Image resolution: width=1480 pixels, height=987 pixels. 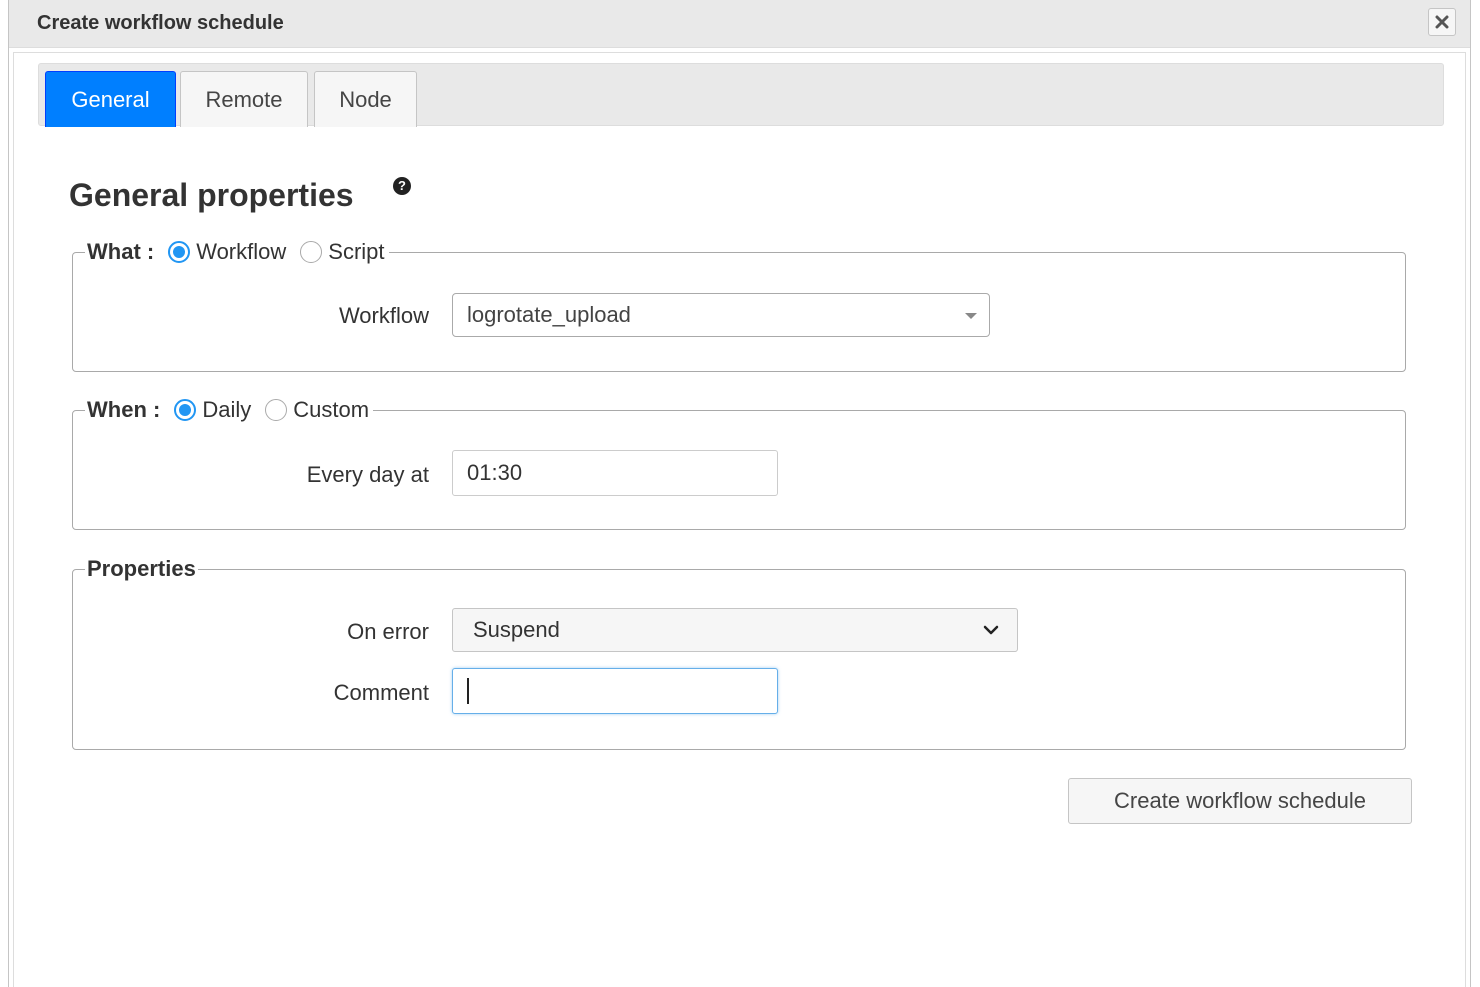 I want to click on dialog-titlebar: Create workflow schedule, so click(x=739, y=24).